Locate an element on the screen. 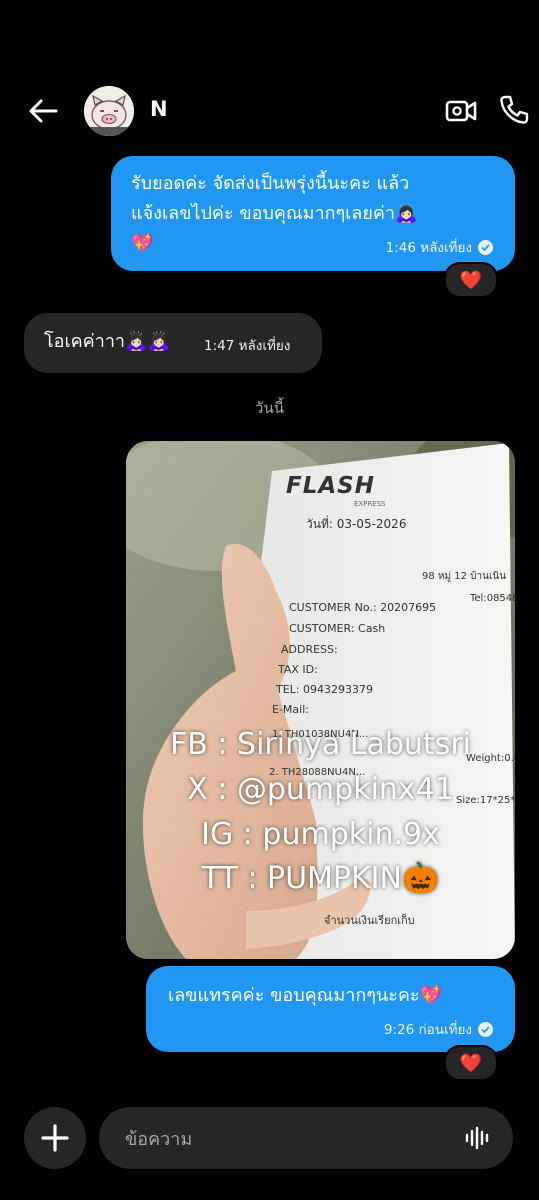 Image resolution: width=539 pixels, height=1200 pixels. phone-icon is located at coordinates (514, 110).